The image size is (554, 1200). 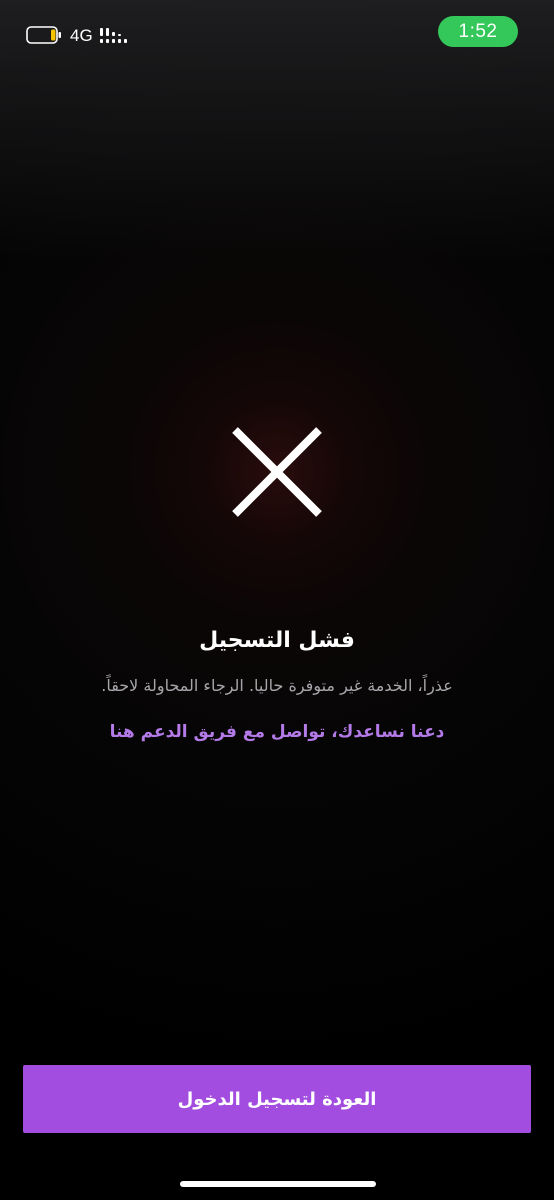 What do you see at coordinates (278, 1184) in the screenshot?
I see `home-indicator` at bounding box center [278, 1184].